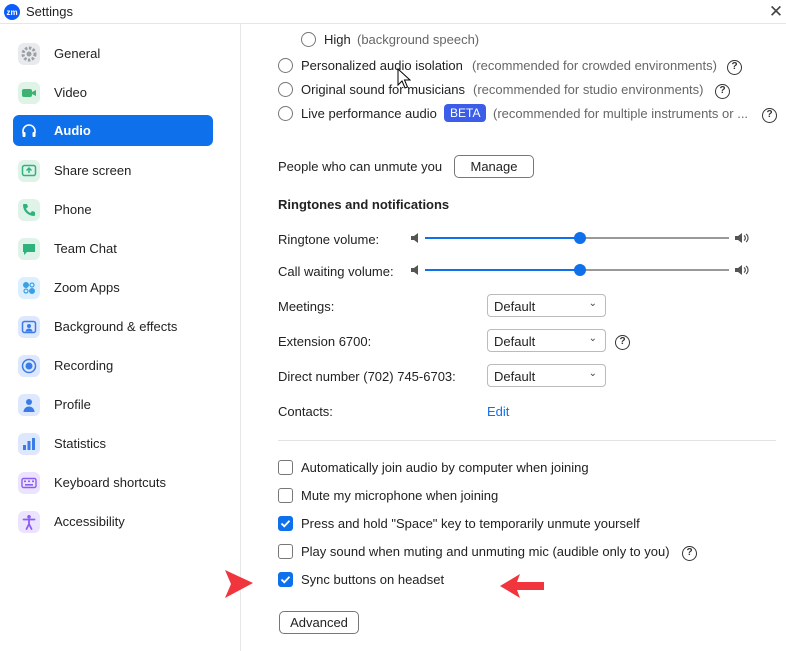  Describe the element at coordinates (418, 39) in the screenshot. I see `high-note: (background speech)` at that location.